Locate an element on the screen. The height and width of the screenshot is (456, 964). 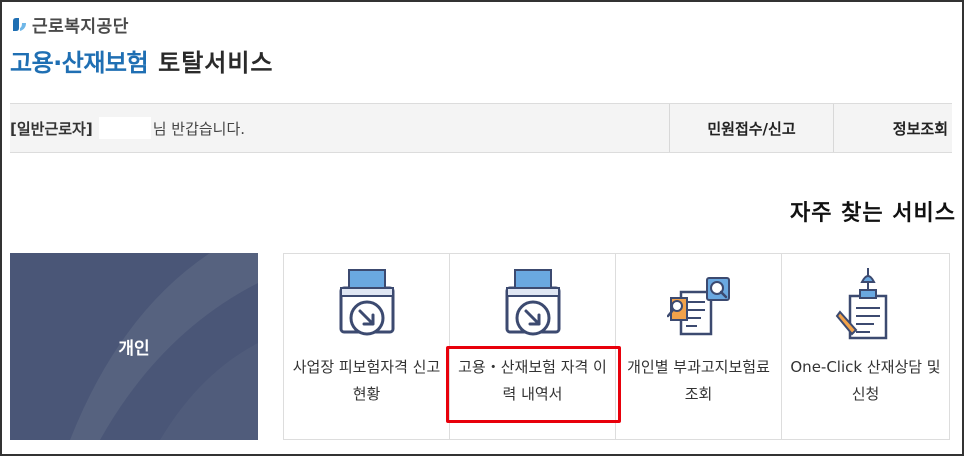
service-card-industrial-accident-consult: One-Click 산재상담 및 신청 is located at coordinates (865, 346).